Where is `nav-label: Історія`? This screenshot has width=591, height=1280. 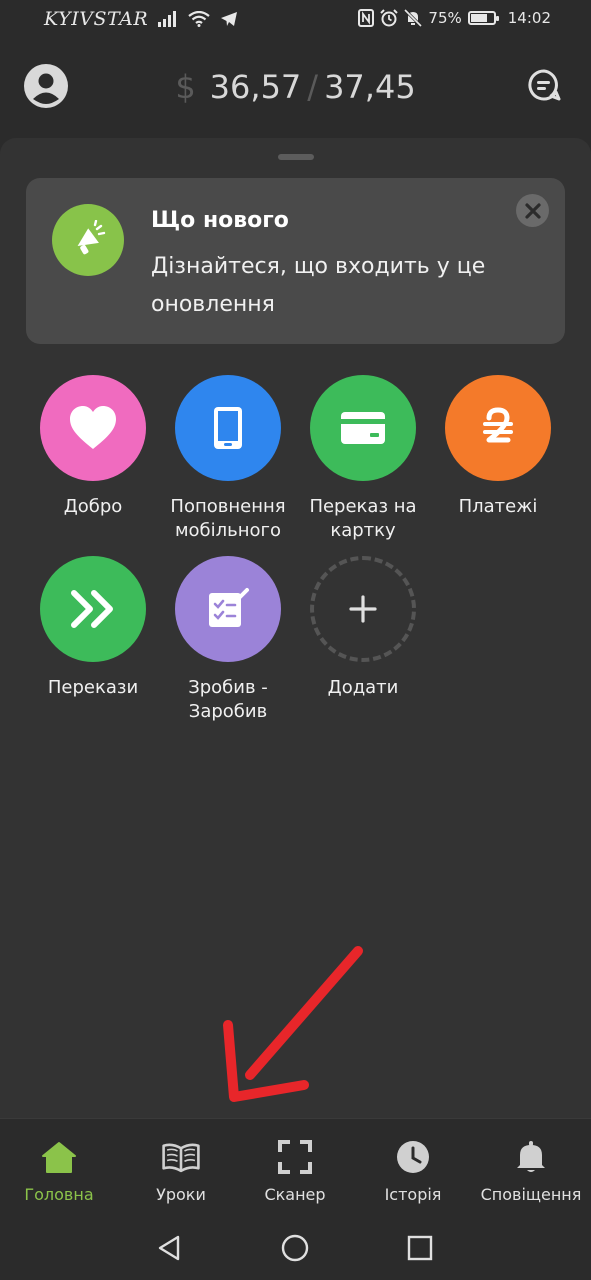
nav-label: Історія is located at coordinates (413, 1194).